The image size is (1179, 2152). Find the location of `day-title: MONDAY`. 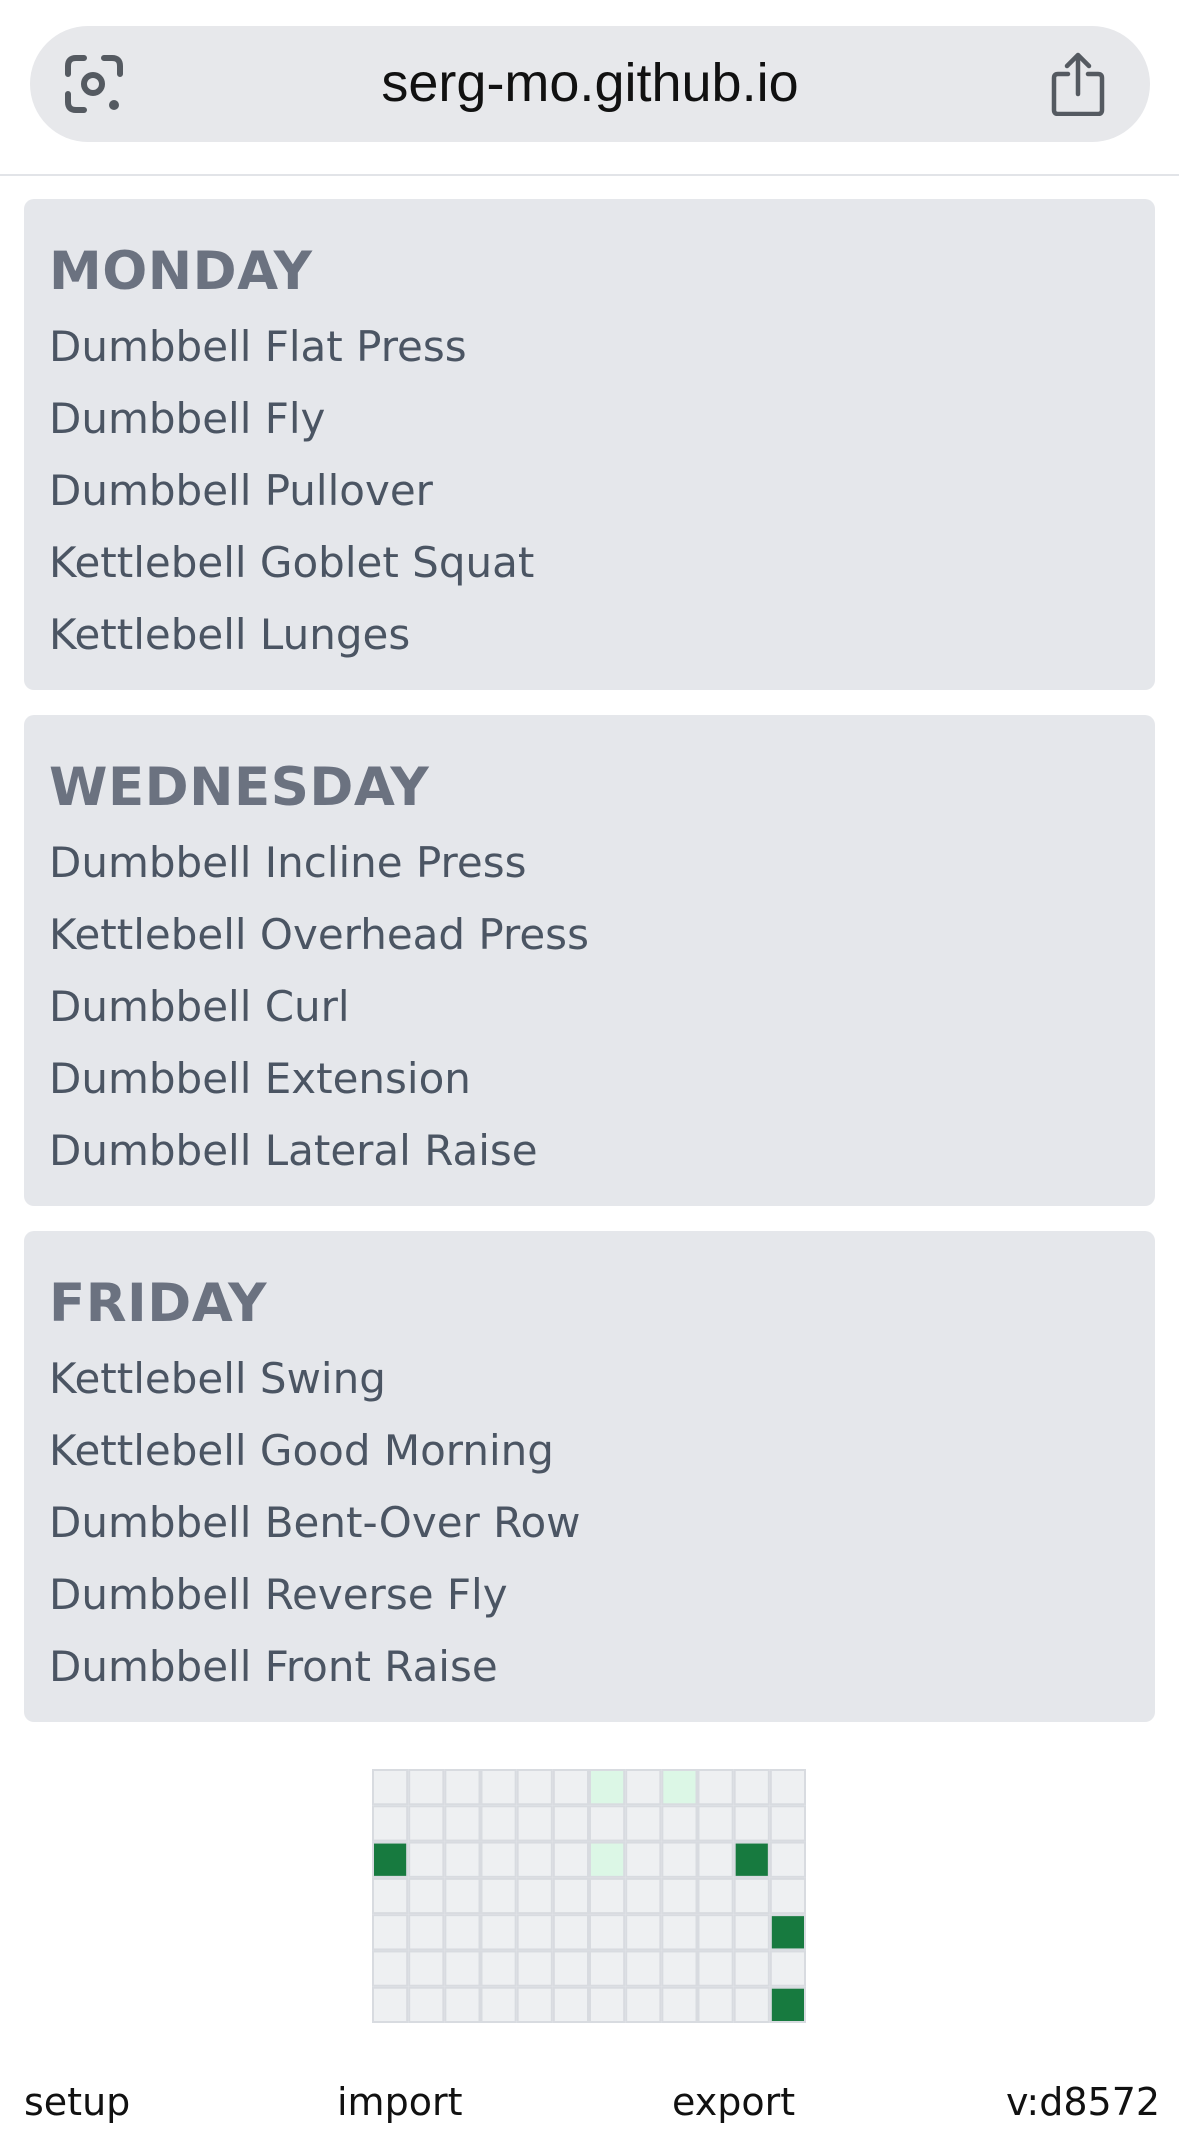

day-title: MONDAY is located at coordinates (181, 271).